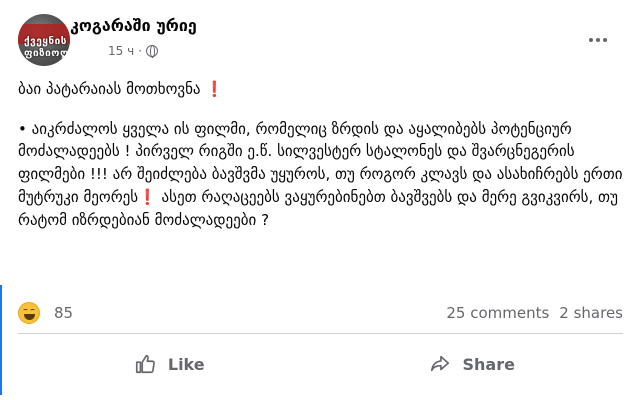  I want to click on comments-count: 25 comments, so click(497, 313).